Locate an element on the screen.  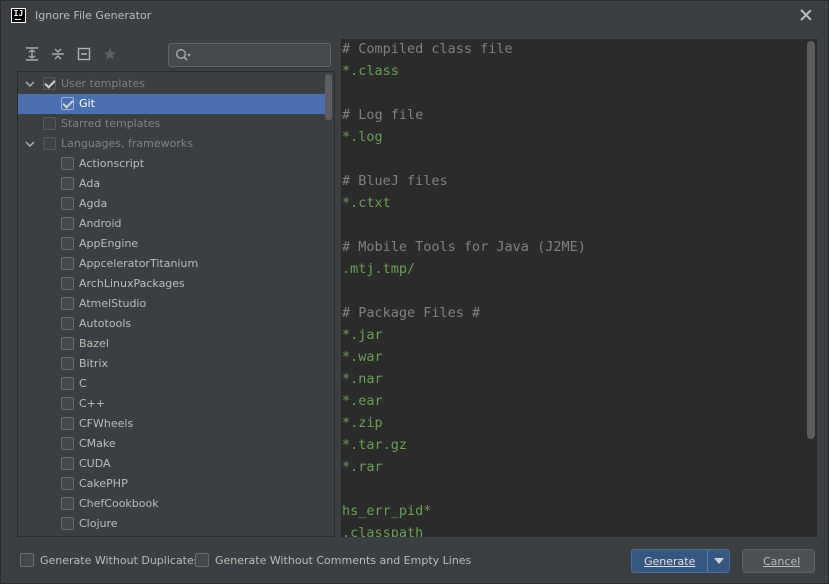
without-duplicates-checkbox is located at coordinates (27, 560).